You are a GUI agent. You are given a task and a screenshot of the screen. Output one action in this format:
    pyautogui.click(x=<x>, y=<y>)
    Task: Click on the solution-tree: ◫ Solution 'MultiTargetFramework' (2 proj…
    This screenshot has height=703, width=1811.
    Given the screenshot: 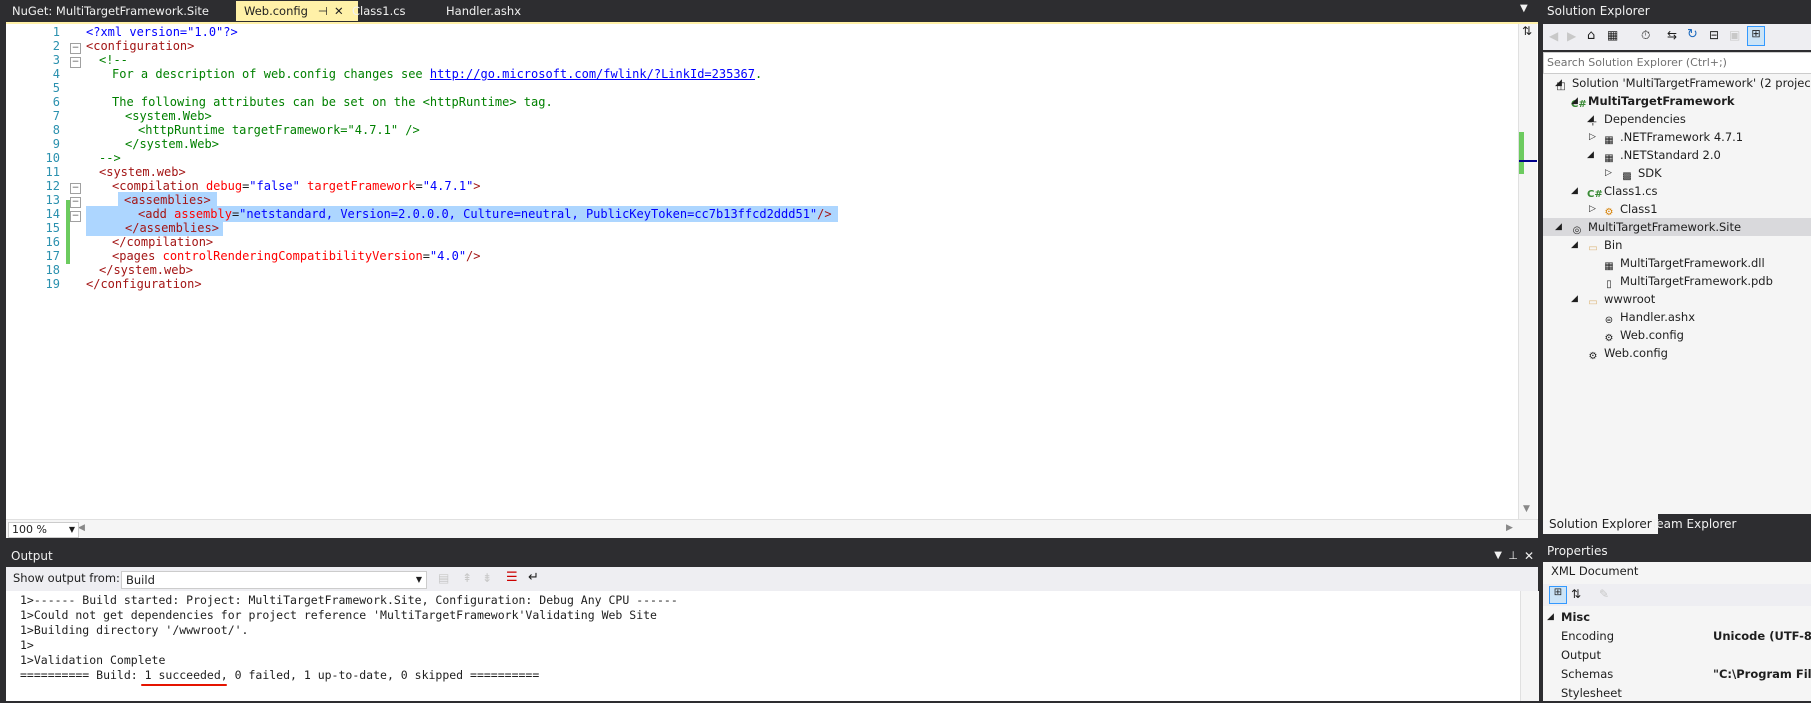 What is the action you would take?
    pyautogui.click(x=1677, y=294)
    